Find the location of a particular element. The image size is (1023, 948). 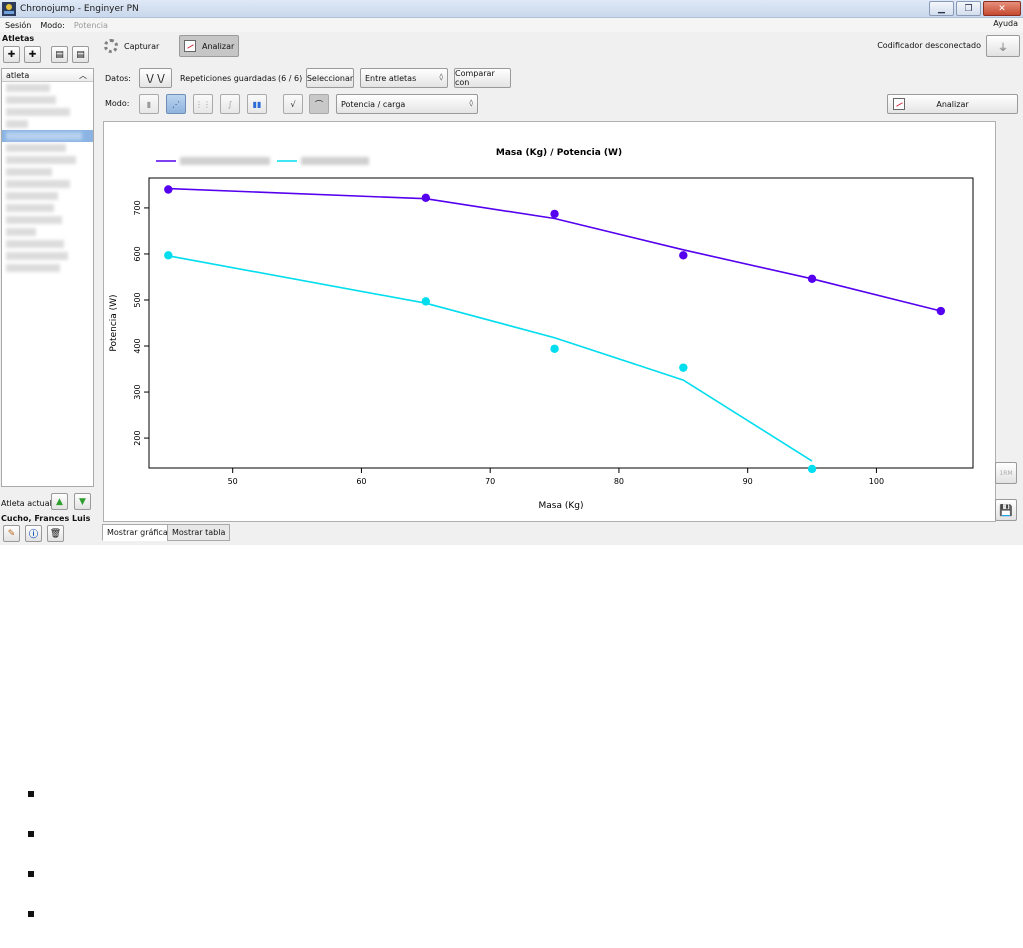

encoder-status: Codificador desconectado is located at coordinates (929, 45).